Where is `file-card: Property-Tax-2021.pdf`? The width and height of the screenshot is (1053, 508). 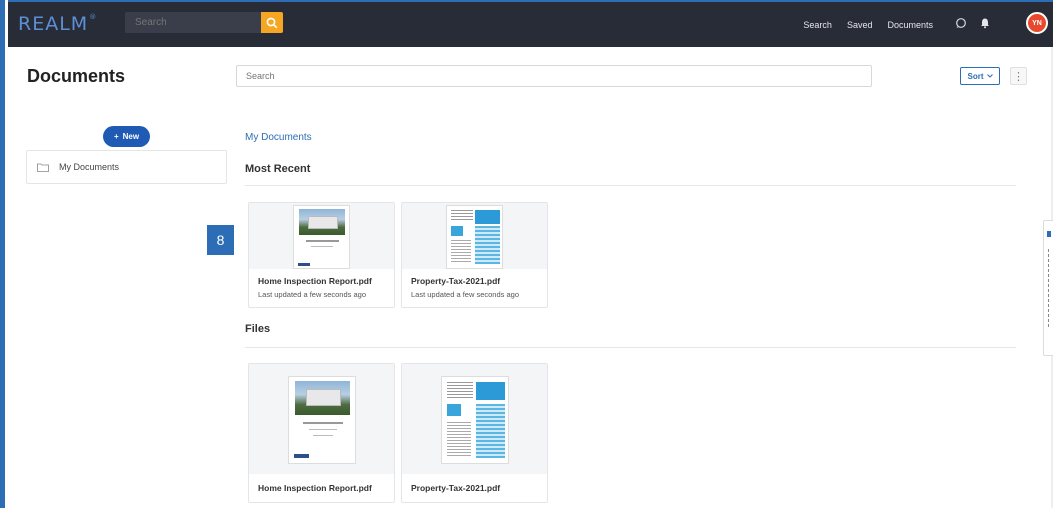 file-card: Property-Tax-2021.pdf is located at coordinates (474, 433).